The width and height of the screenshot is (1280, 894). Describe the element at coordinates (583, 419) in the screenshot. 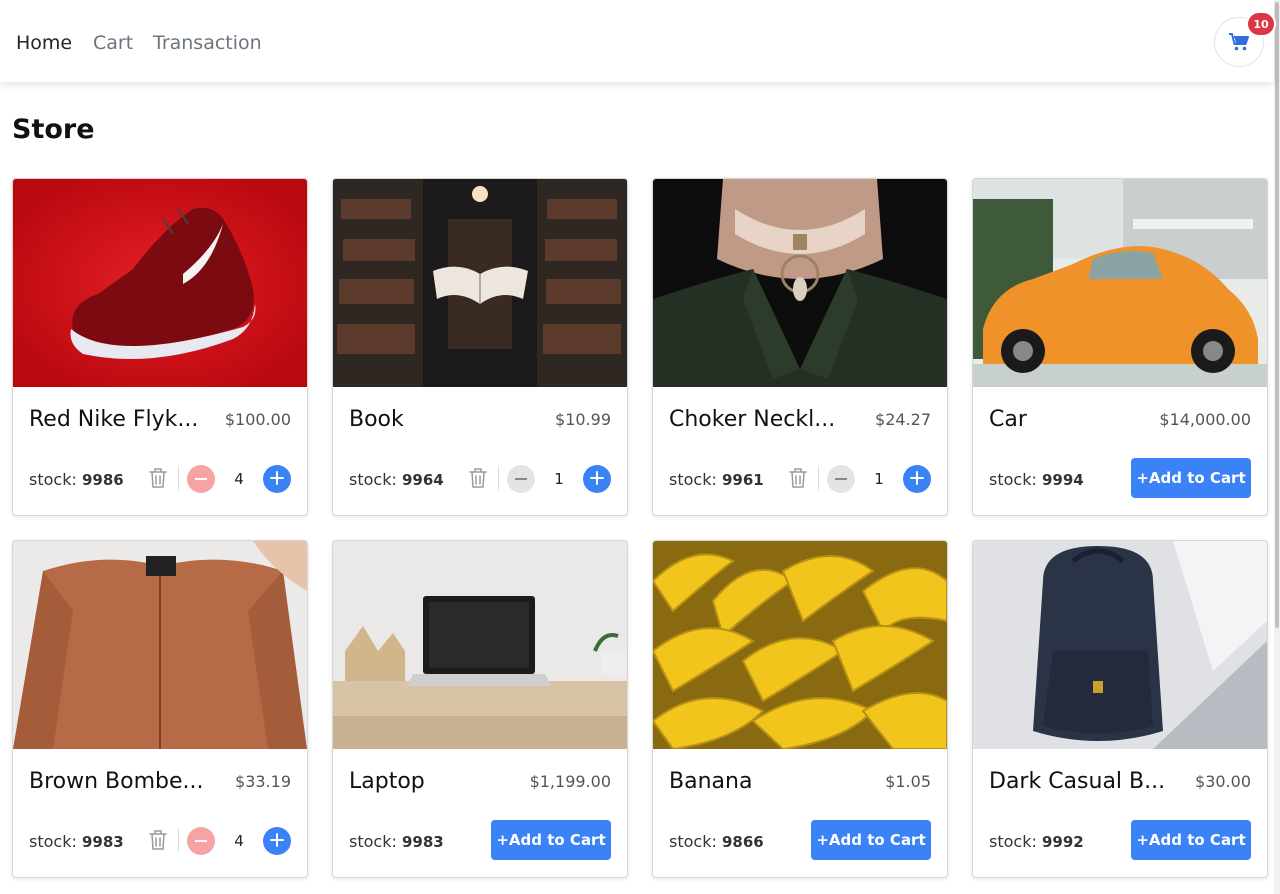

I see `product-price: $10.99` at that location.